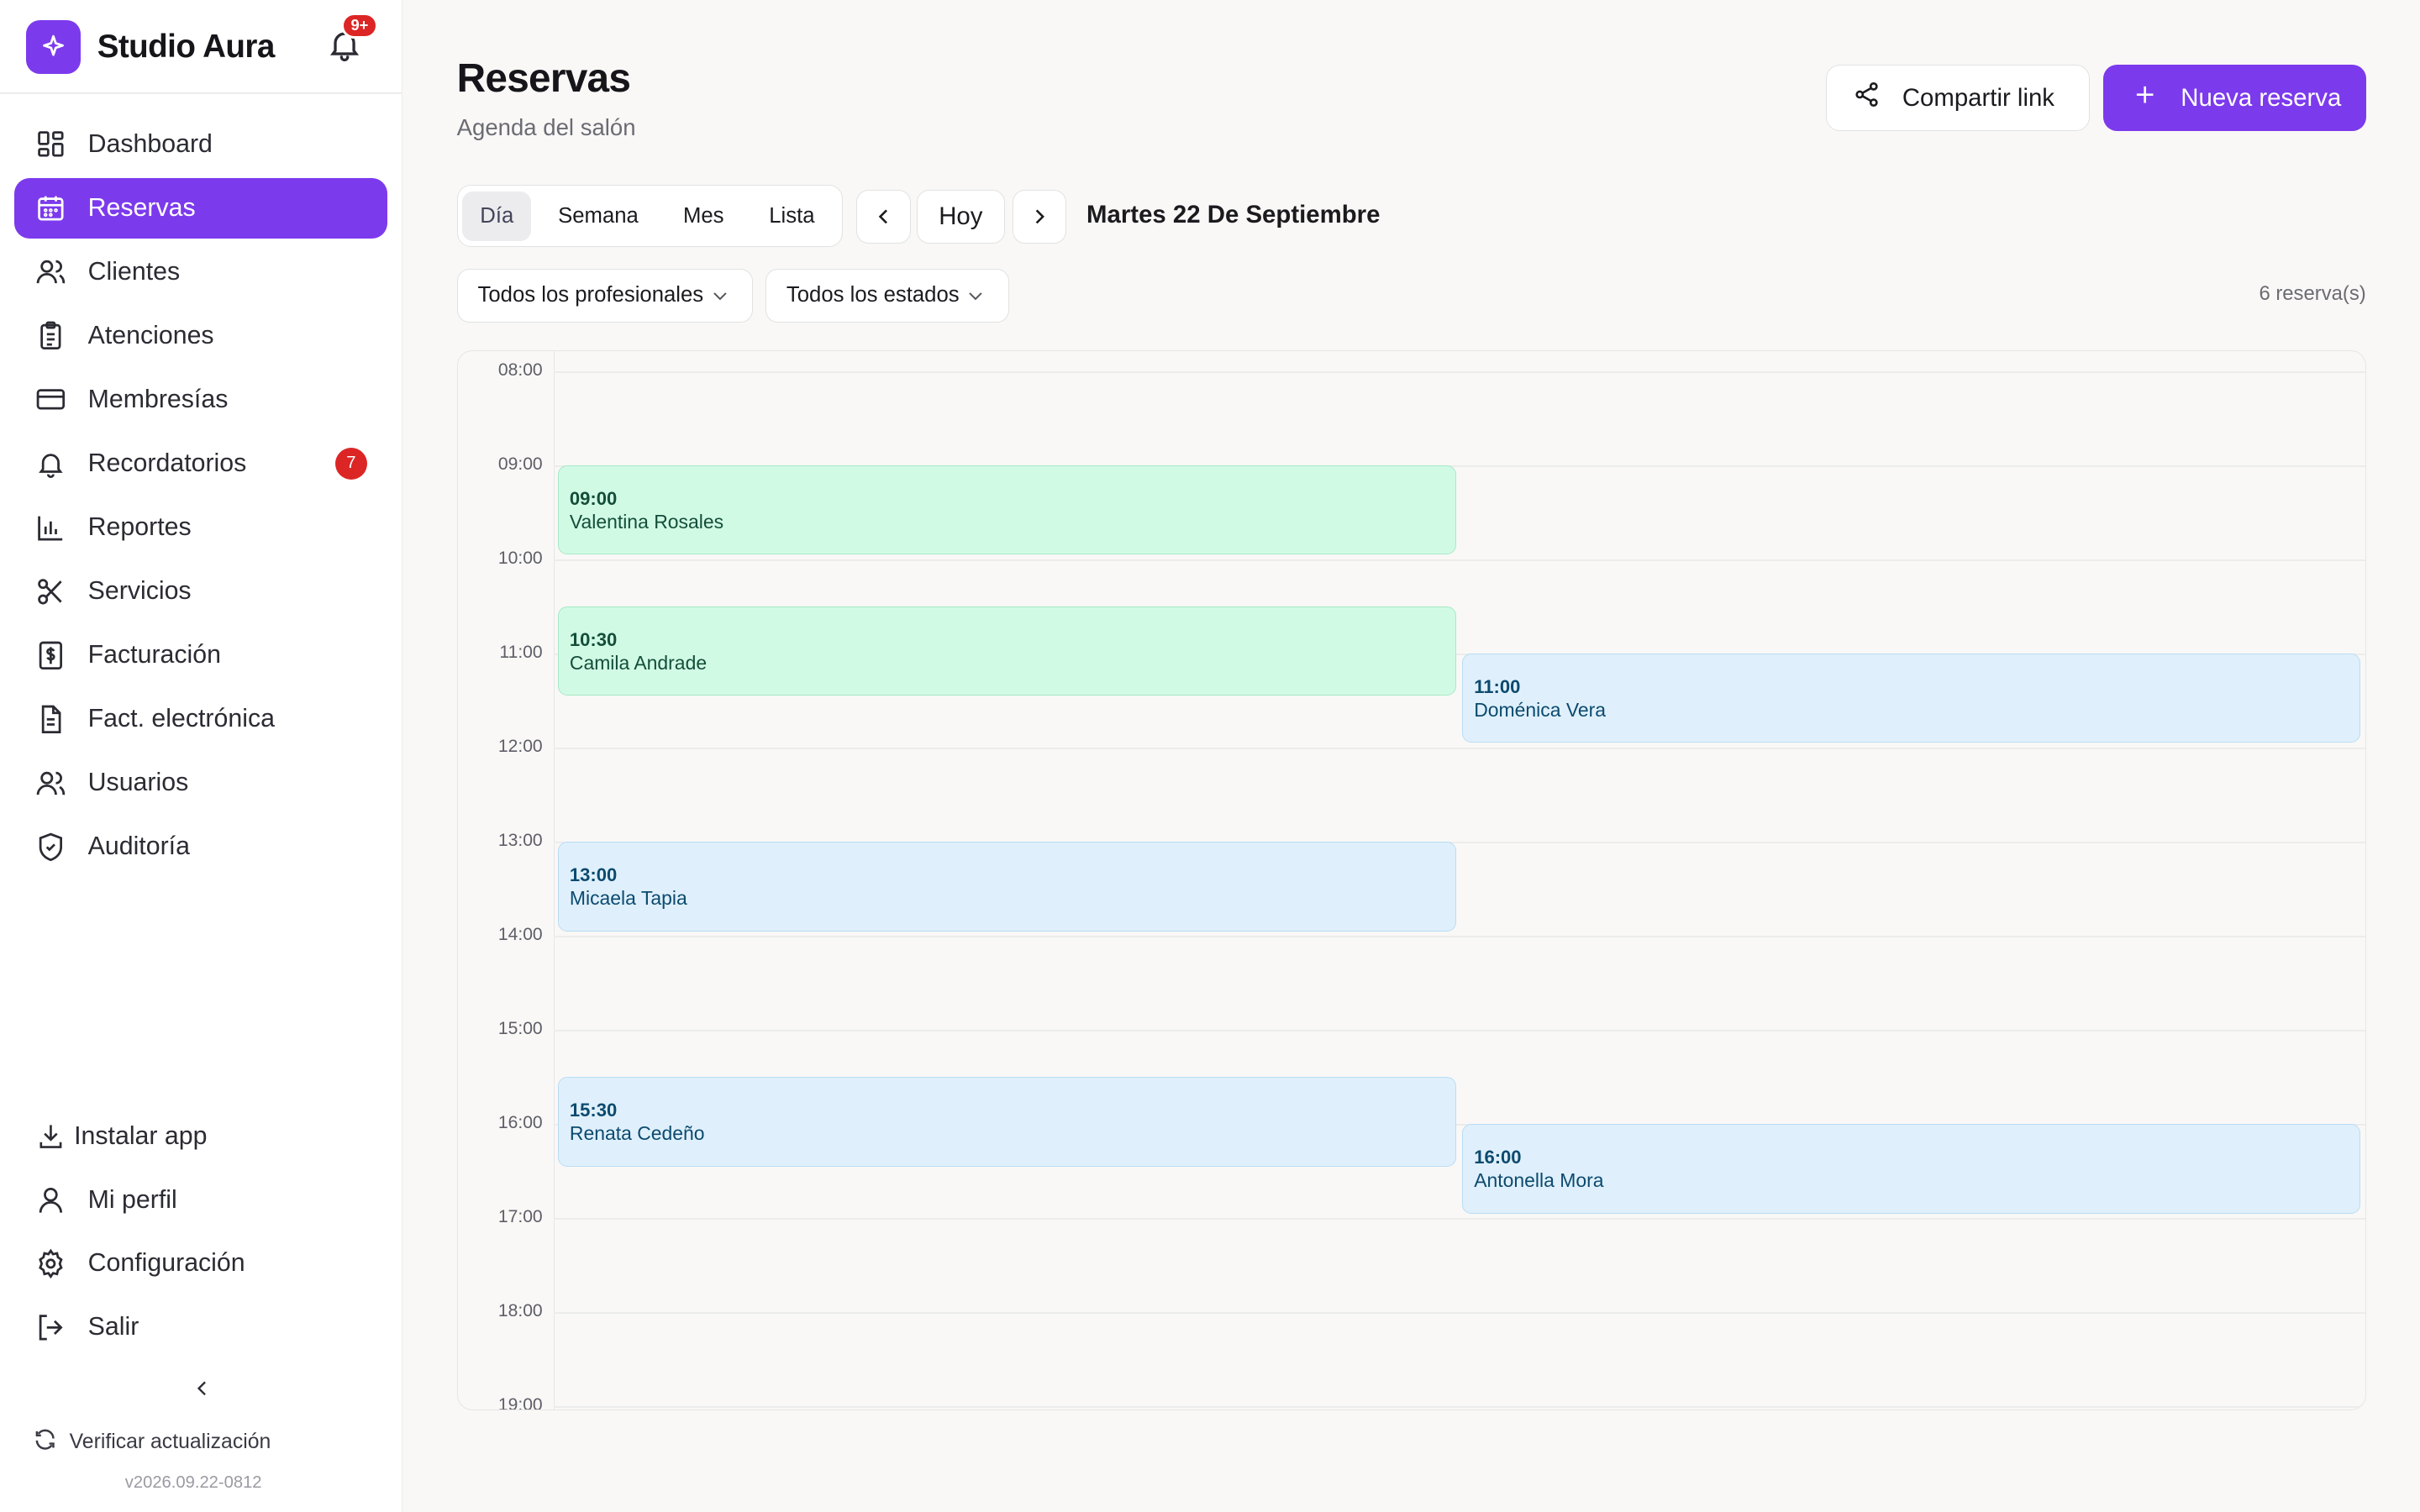 The height and width of the screenshot is (1512, 2420). I want to click on page-subtitle: Agenda del salón, so click(546, 126).